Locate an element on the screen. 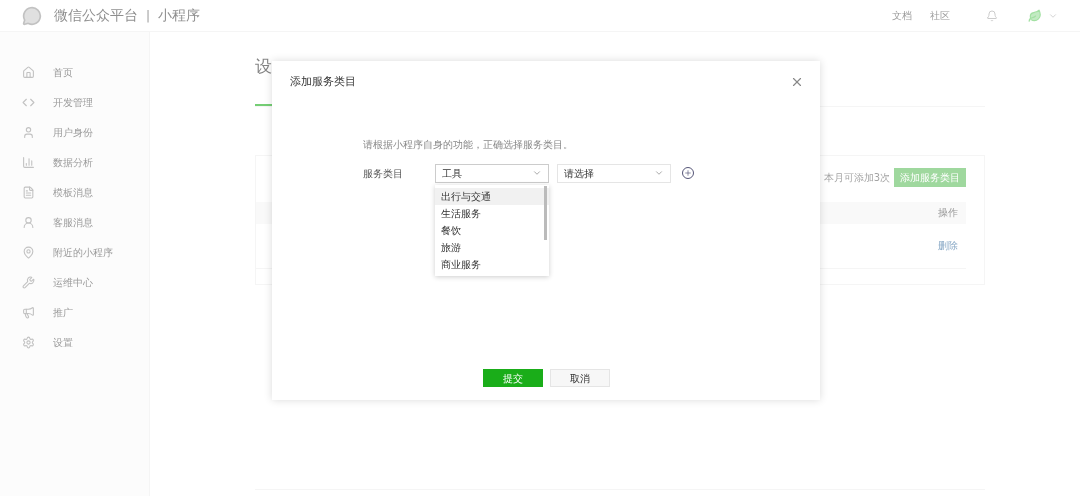 This screenshot has height=496, width=1080. location-pin-icon is located at coordinates (28, 252).